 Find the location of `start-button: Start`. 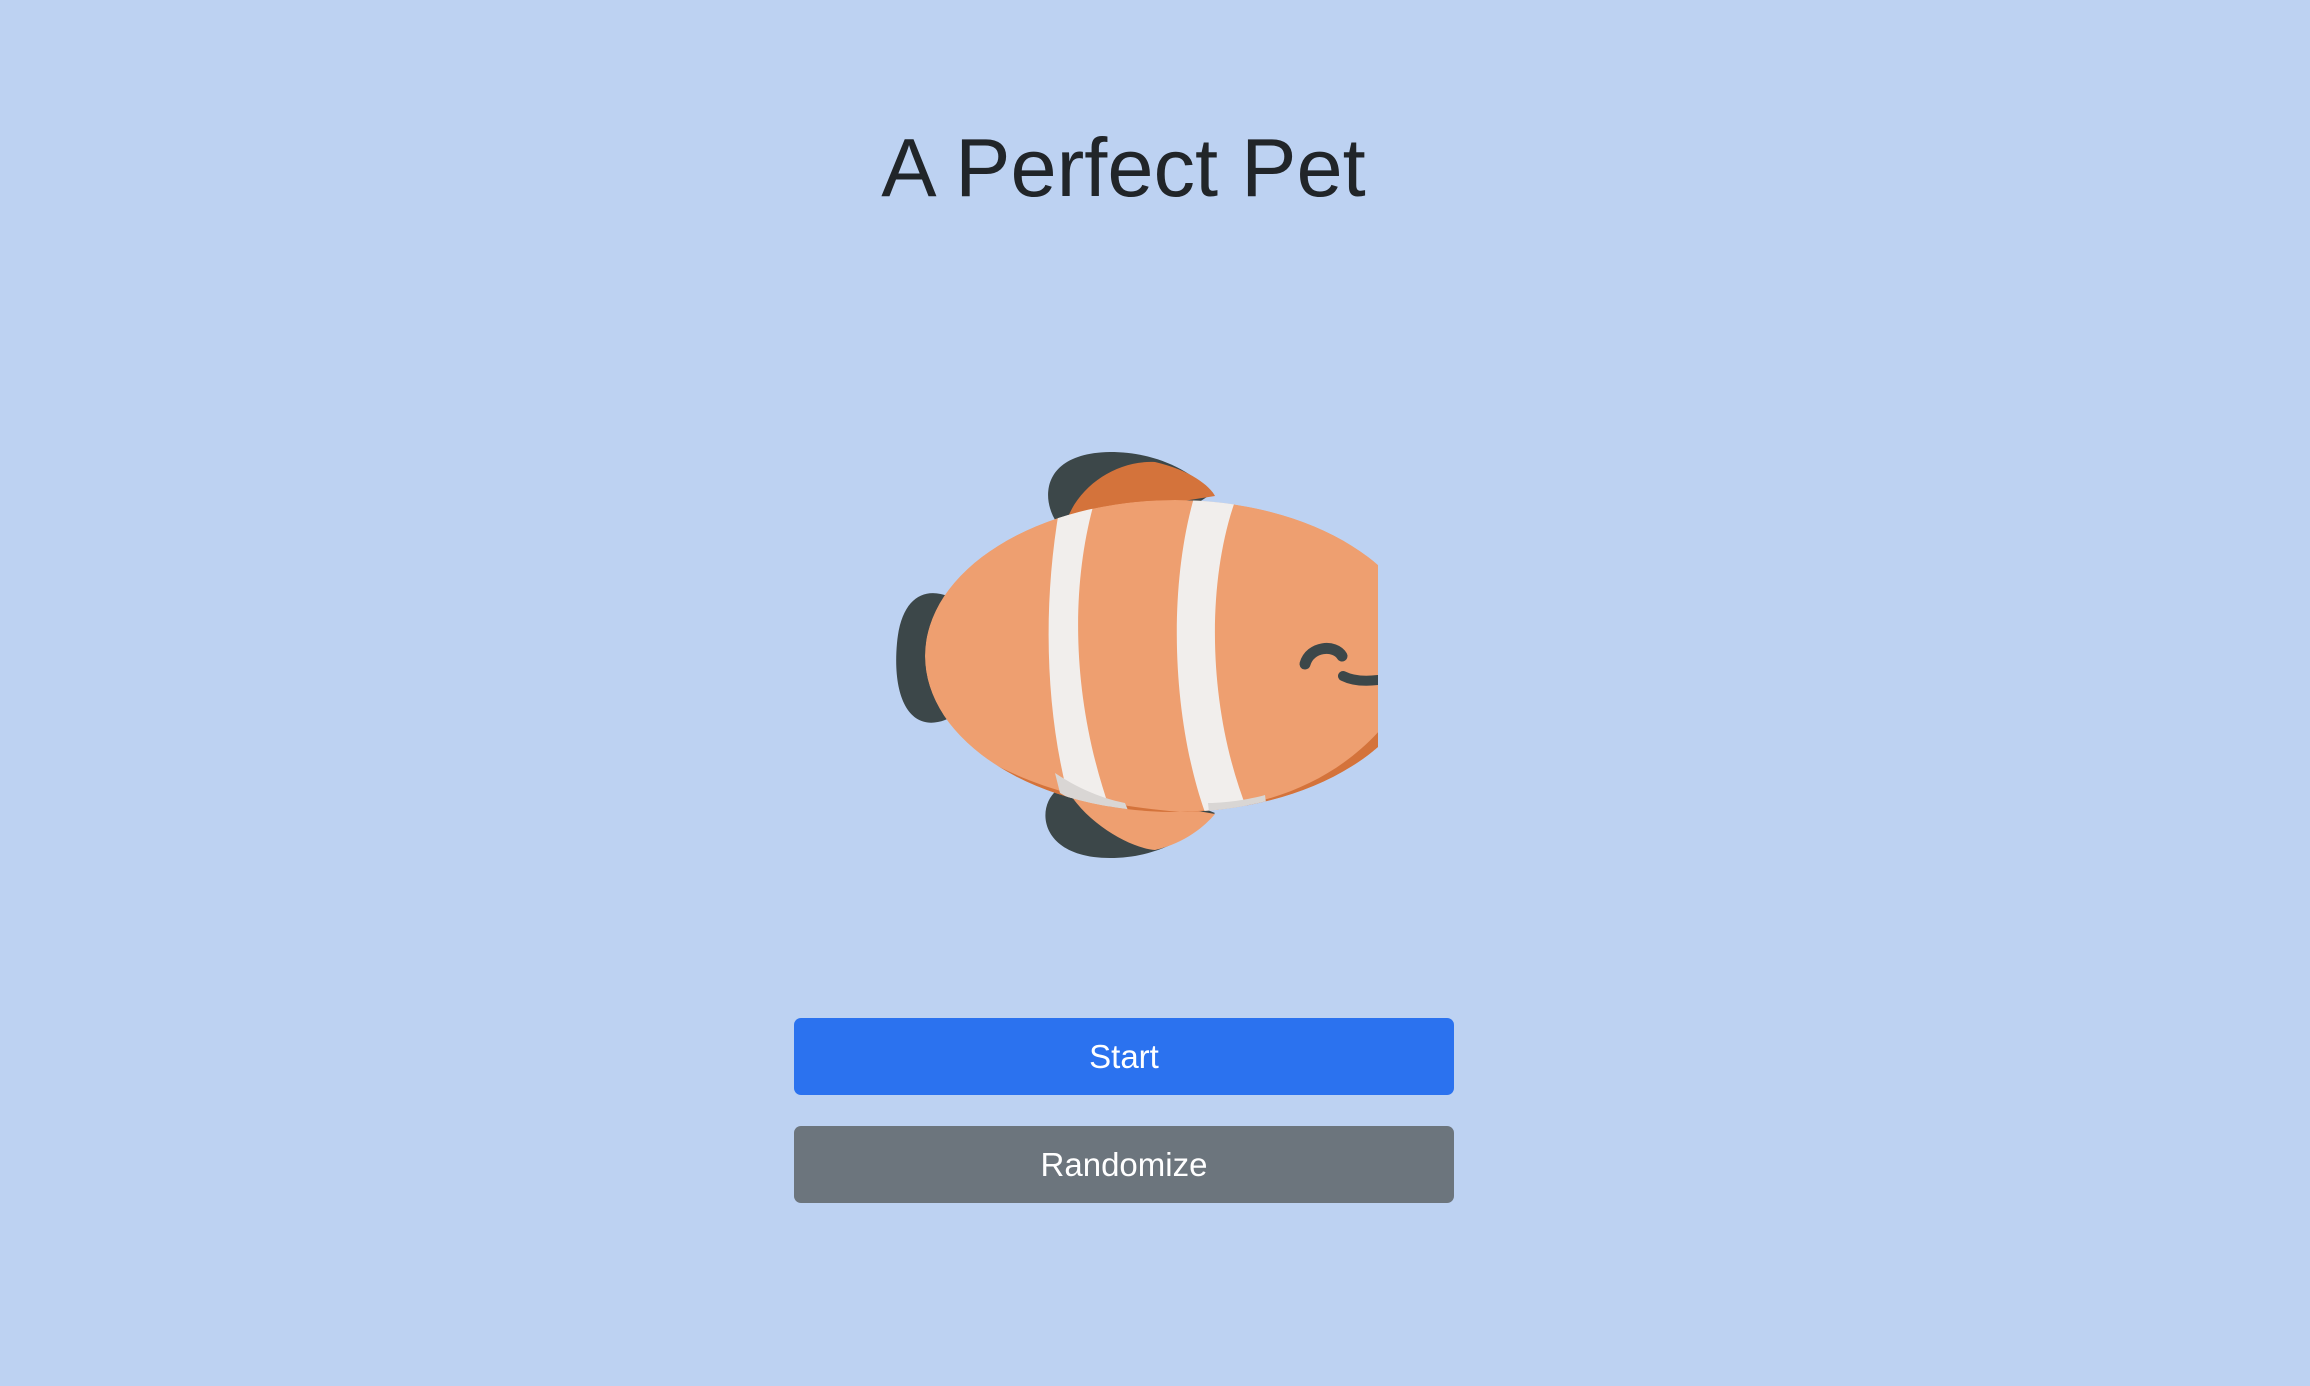

start-button: Start is located at coordinates (1124, 1056).